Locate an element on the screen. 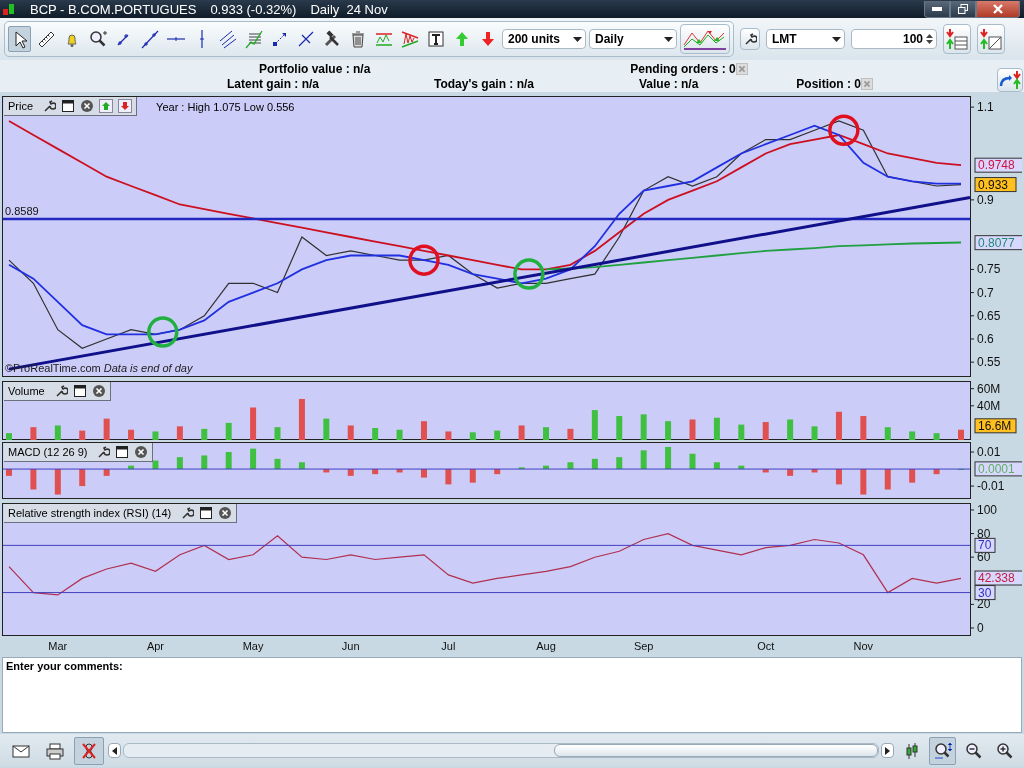  axis-label: 0.01 is located at coordinates (989, 452).